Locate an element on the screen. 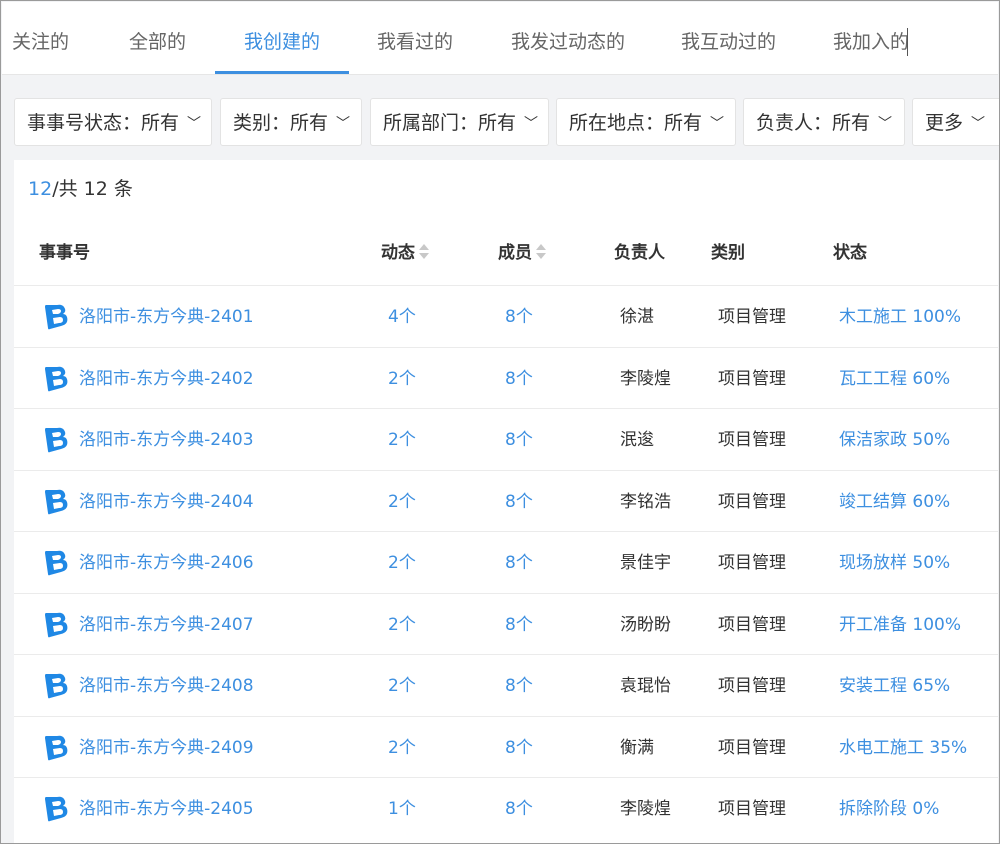 The image size is (1000, 844). tab-all: 全部的 is located at coordinates (157, 38).